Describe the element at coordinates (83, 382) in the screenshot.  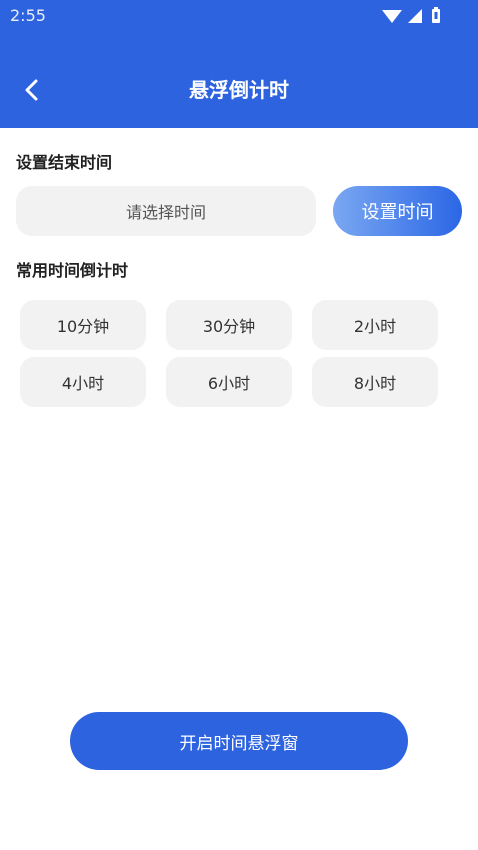
I see `preset-chip-4h: 4小时` at that location.